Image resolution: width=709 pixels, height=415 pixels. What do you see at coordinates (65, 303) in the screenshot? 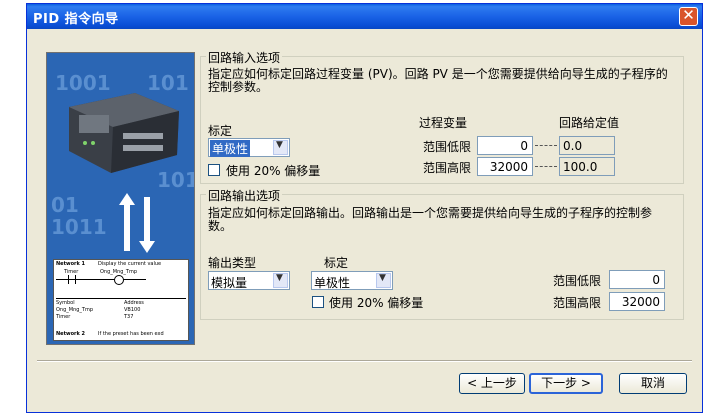
I see `ladder-symbol-header: Symbol` at bounding box center [65, 303].